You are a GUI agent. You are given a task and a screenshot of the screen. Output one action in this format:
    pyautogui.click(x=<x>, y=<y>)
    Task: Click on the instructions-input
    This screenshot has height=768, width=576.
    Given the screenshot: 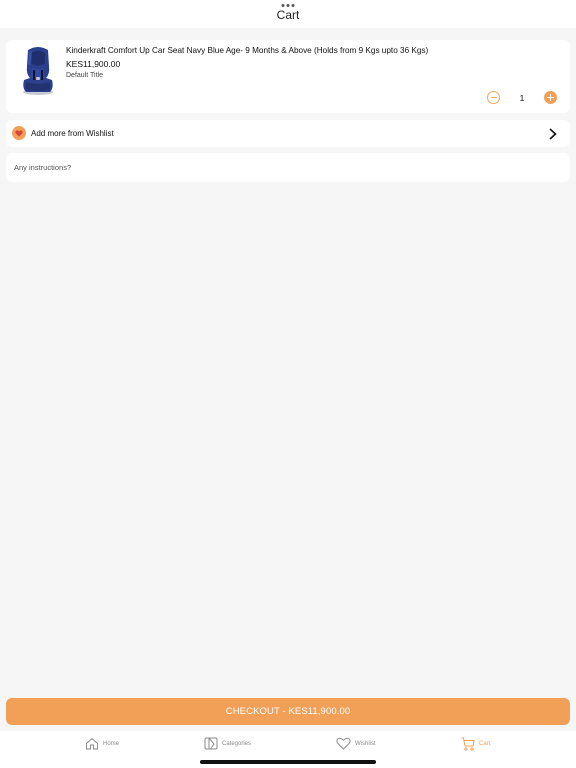 What is the action you would take?
    pyautogui.click(x=288, y=167)
    